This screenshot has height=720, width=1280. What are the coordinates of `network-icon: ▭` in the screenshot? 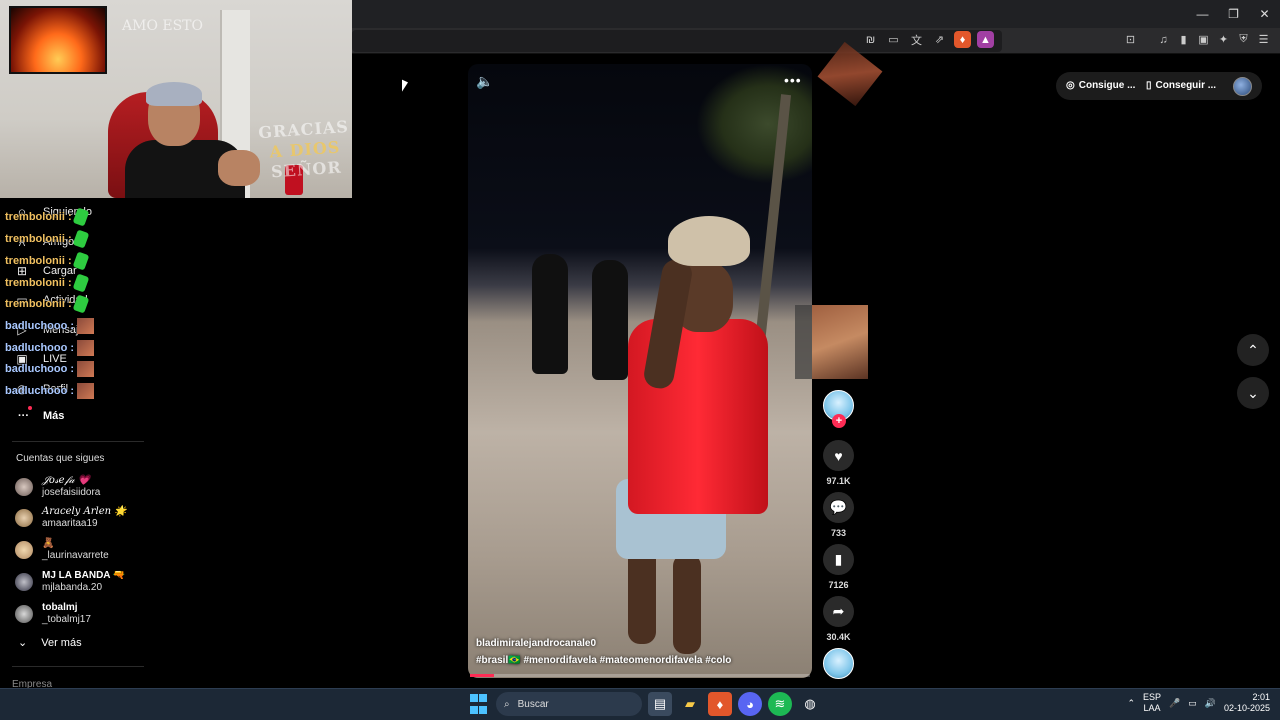 It's located at (1192, 703).